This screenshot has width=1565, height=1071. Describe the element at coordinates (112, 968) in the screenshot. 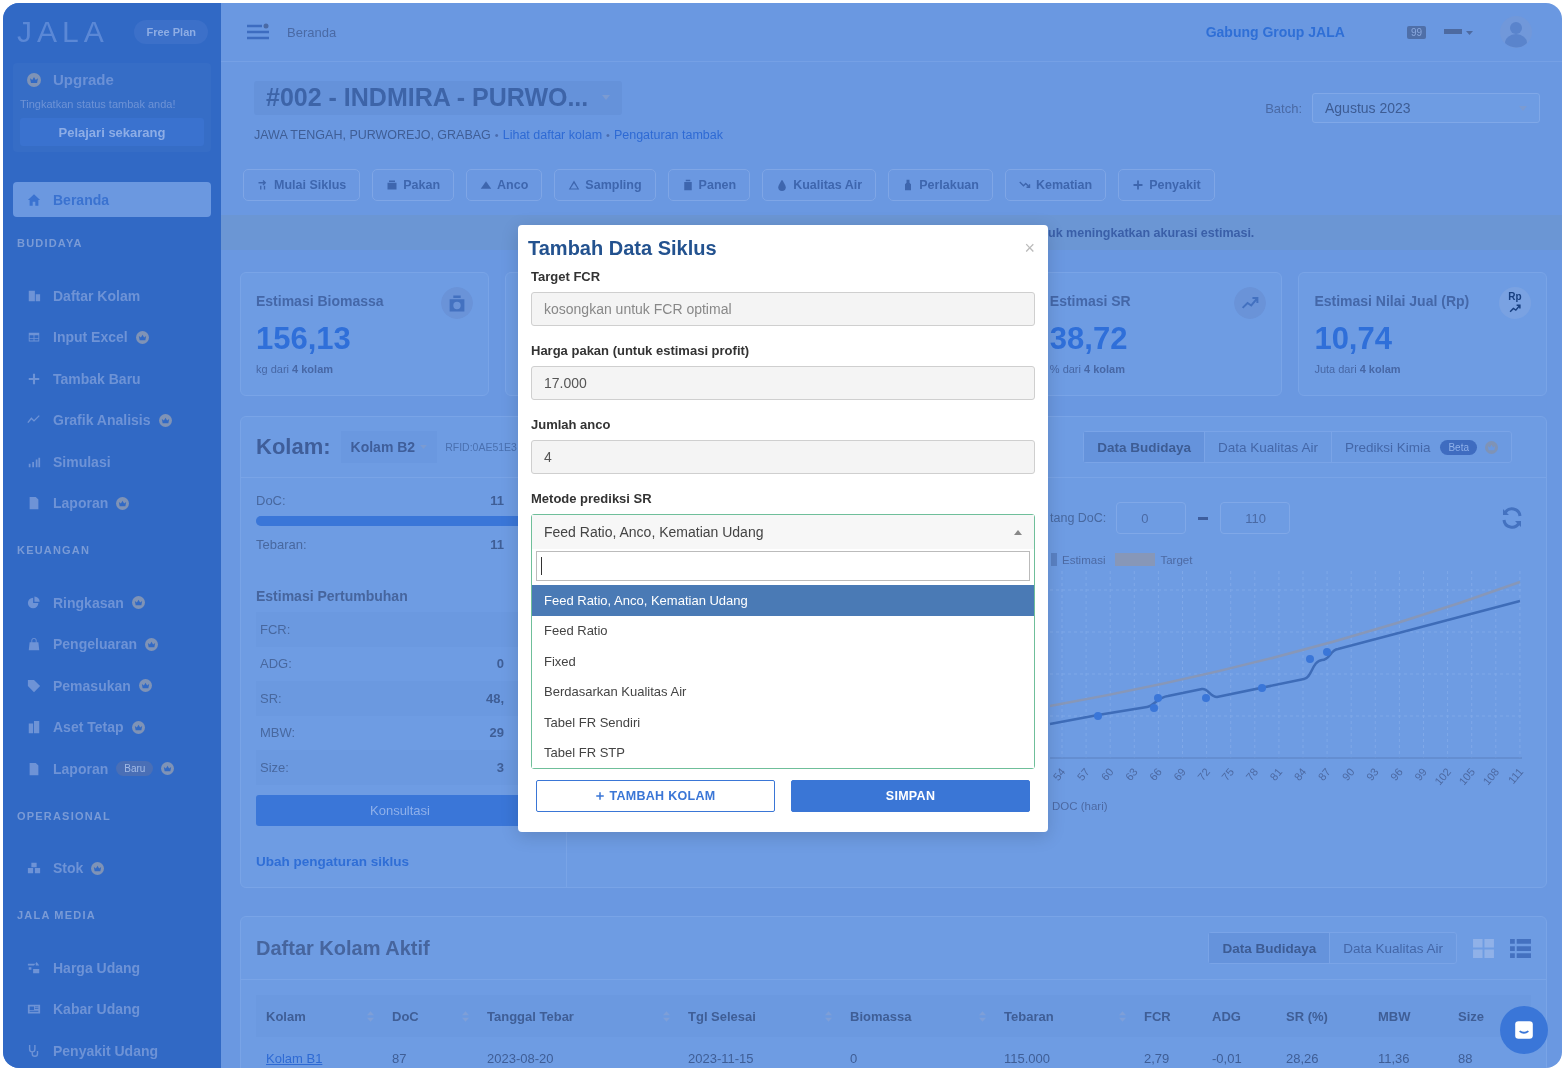

I see `nav-item: Harga Udang` at that location.